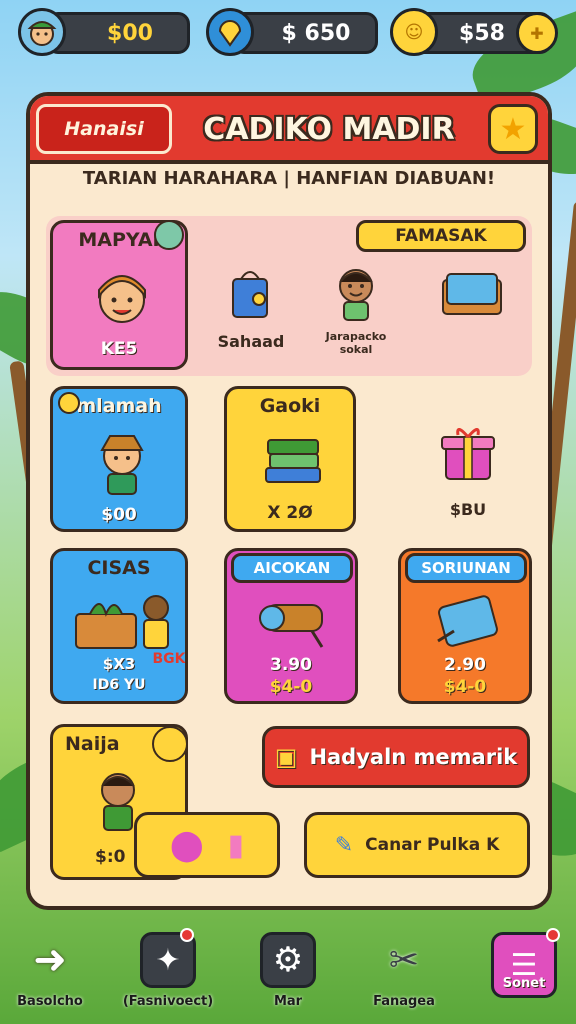  Describe the element at coordinates (236, 845) in the screenshot. I see `phone-card-icon: ▮` at that location.